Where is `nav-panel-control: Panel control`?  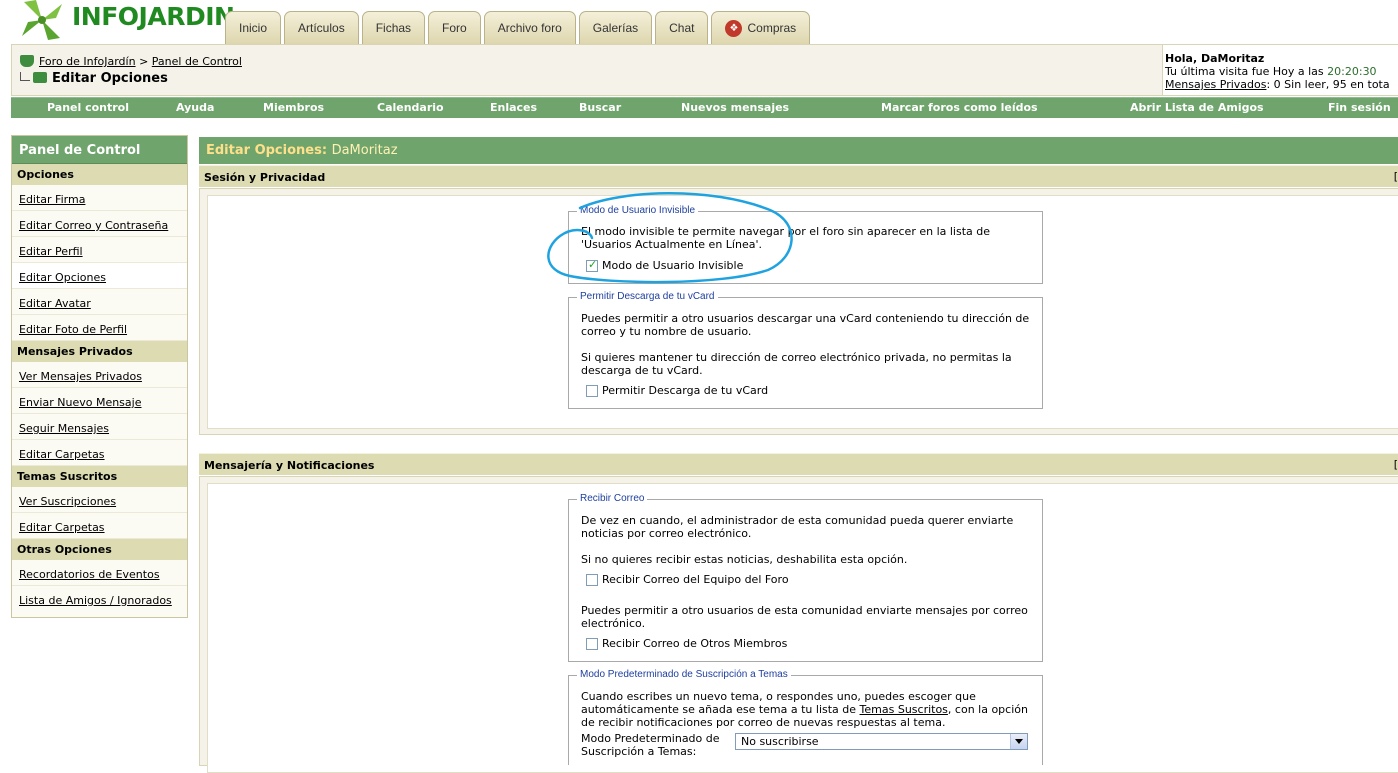 nav-panel-control: Panel control is located at coordinates (88, 107).